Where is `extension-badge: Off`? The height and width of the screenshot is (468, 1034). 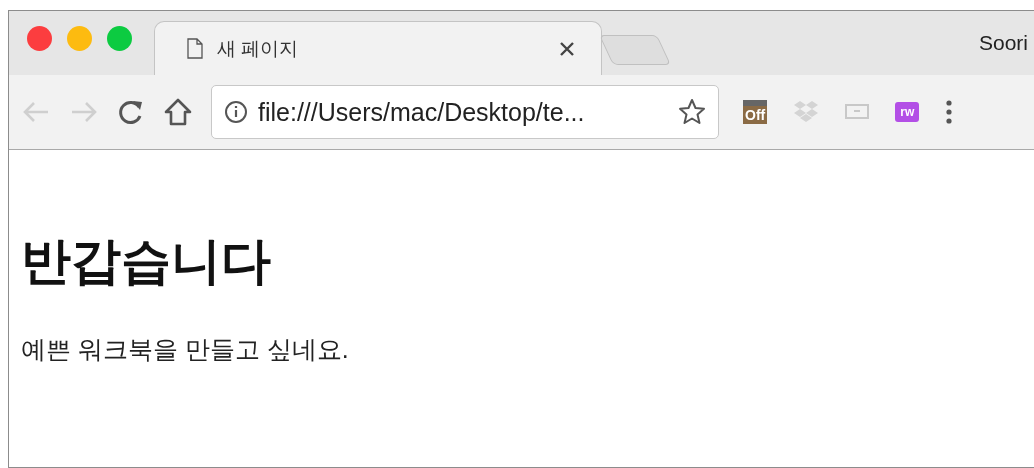
extension-badge: Off is located at coordinates (755, 112).